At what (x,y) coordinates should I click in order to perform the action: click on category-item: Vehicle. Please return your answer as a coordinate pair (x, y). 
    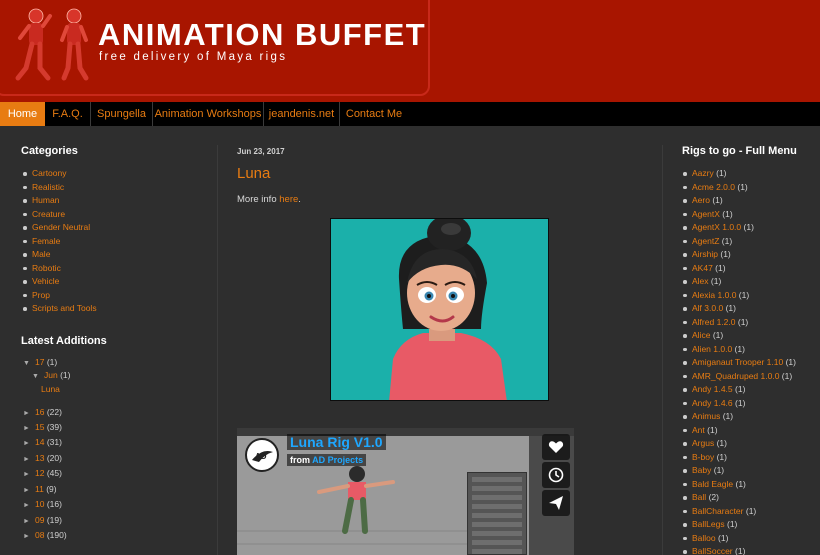
    Looking at the image, I should click on (116, 282).